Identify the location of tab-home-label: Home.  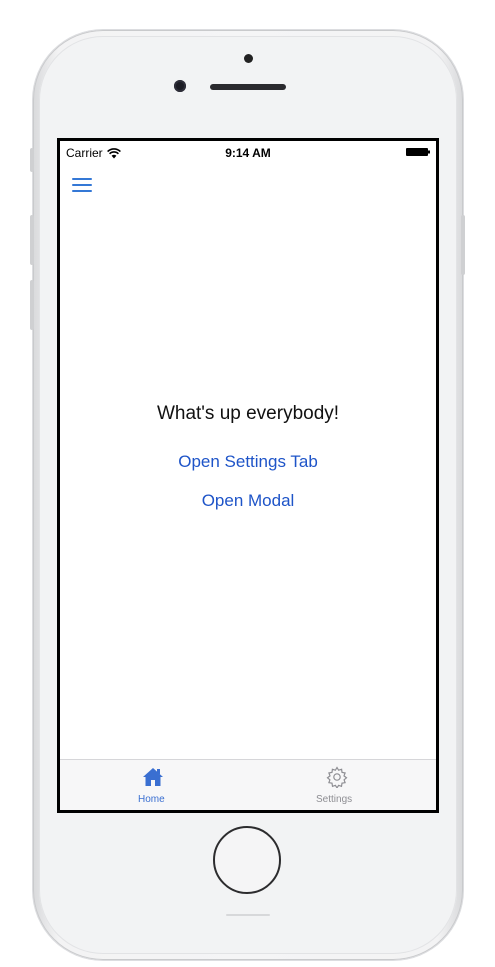
(151, 799).